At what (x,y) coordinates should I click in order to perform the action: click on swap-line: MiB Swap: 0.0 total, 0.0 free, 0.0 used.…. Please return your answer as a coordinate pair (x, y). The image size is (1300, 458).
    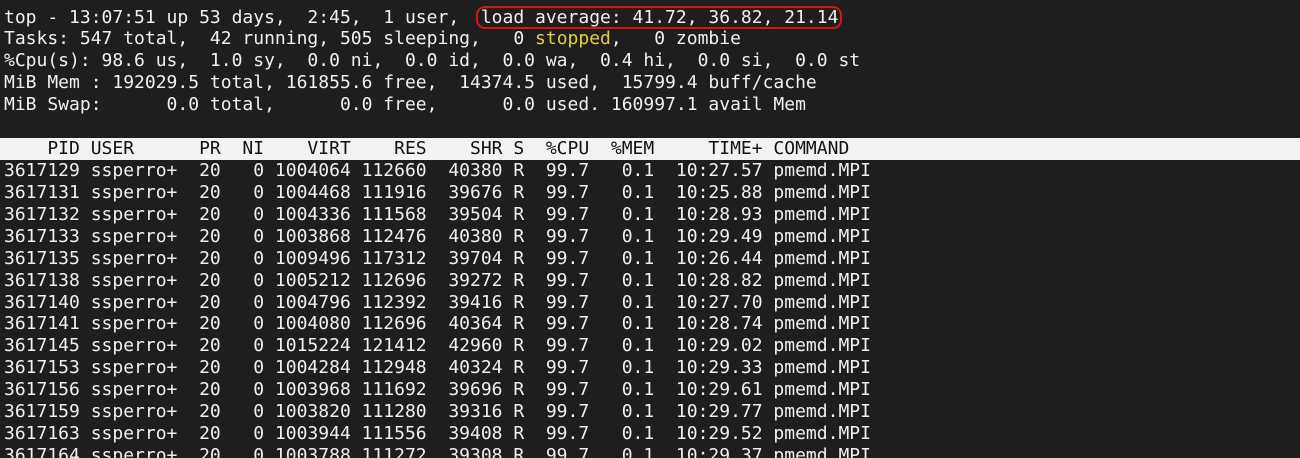
    Looking at the image, I should click on (405, 104).